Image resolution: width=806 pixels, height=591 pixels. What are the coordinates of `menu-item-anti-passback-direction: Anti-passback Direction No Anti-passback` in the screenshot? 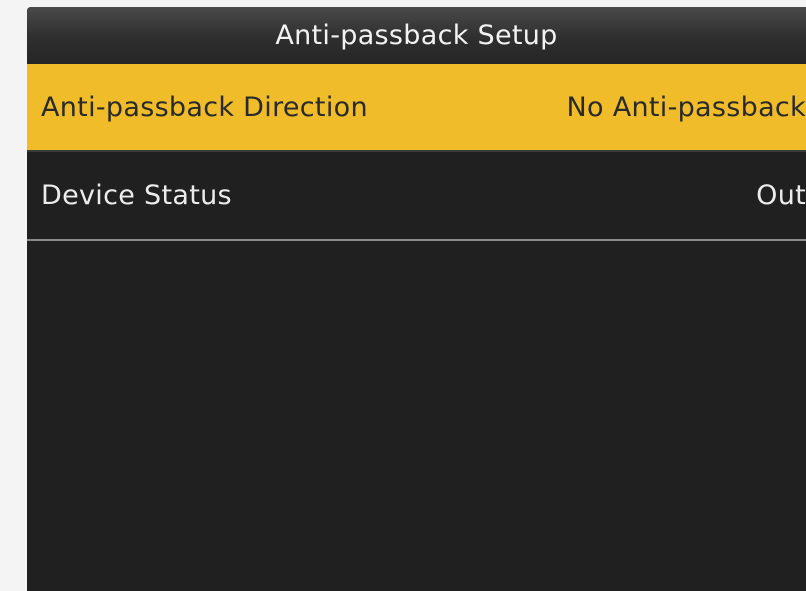 It's located at (416, 107).